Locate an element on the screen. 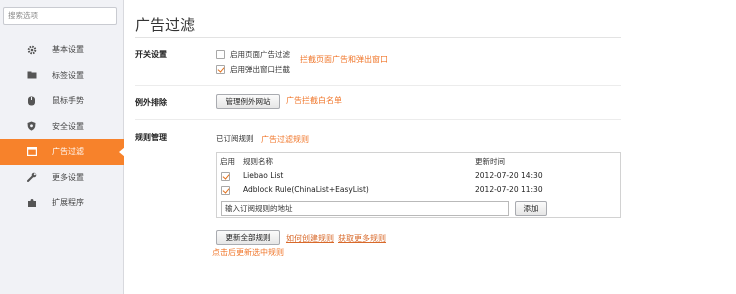  sidebar-item-ad-filter: 广告过滤 is located at coordinates (62, 152).